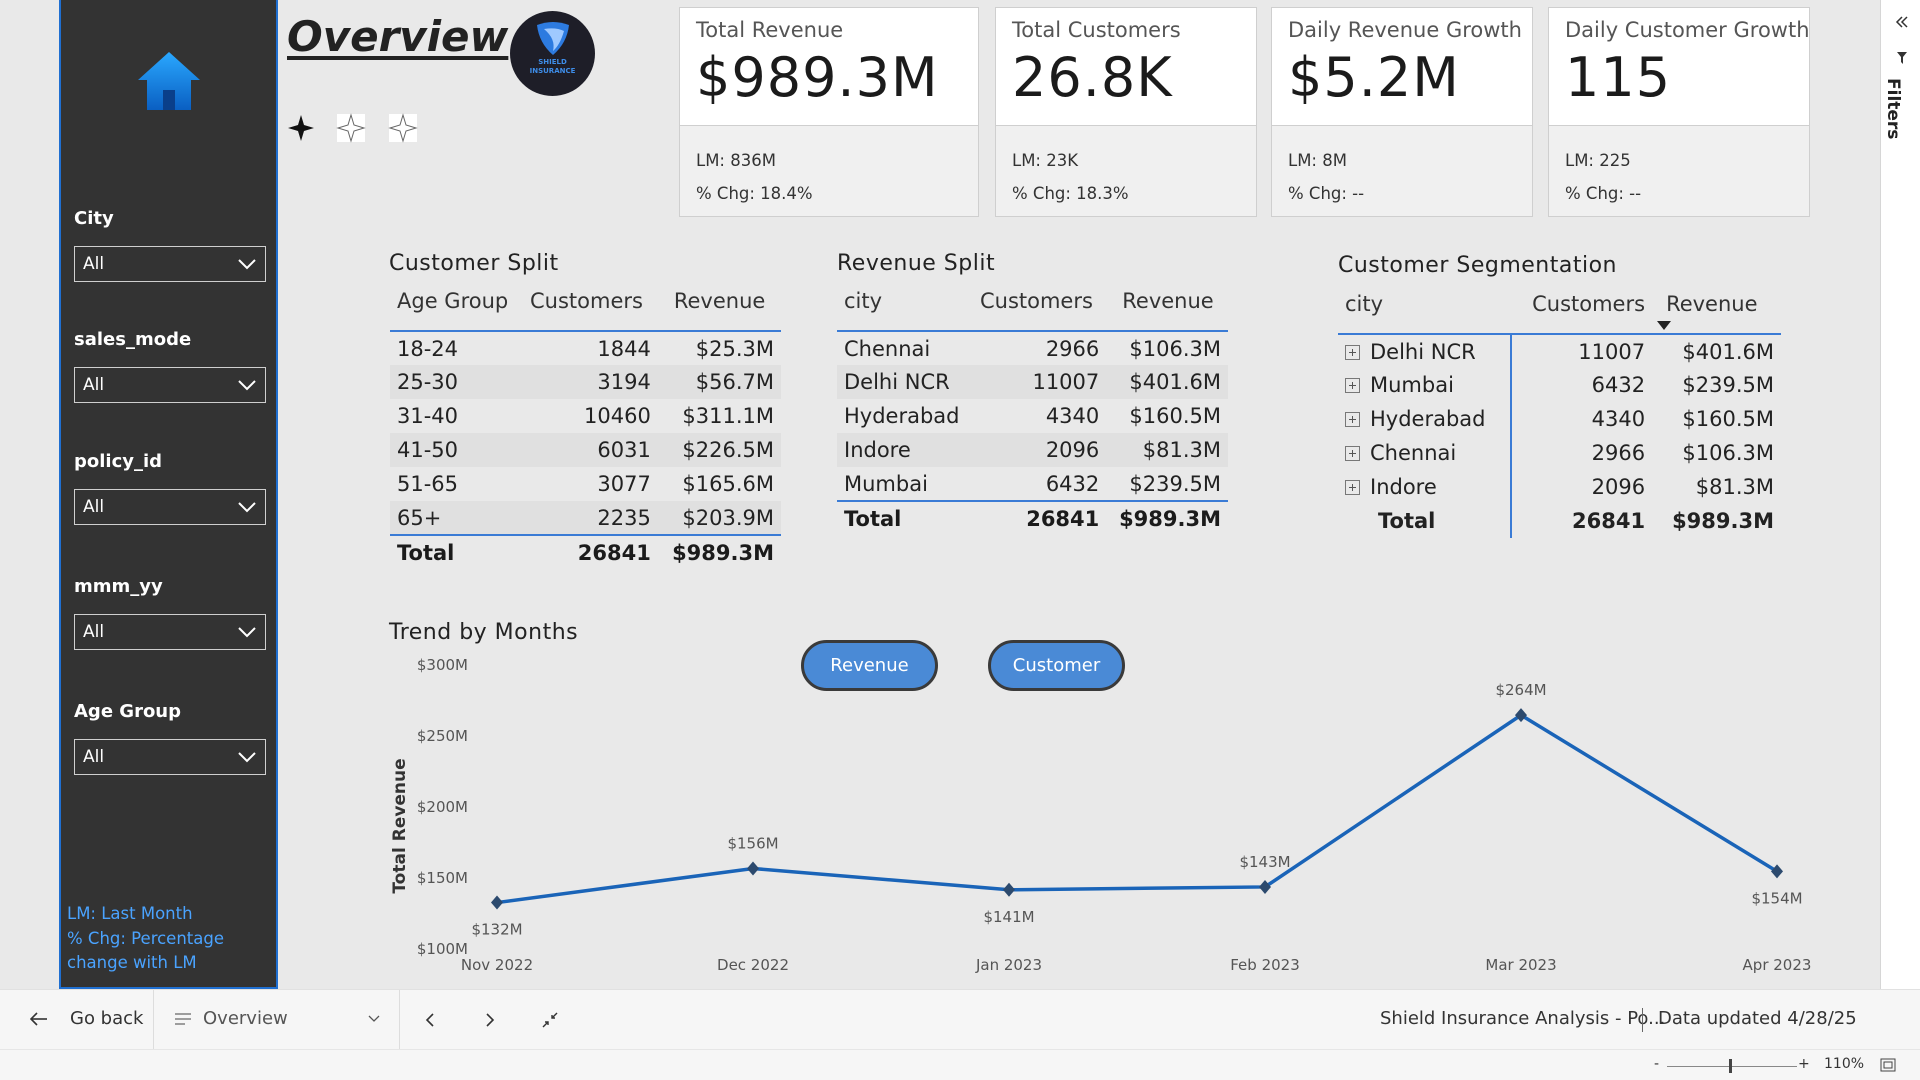 Image resolution: width=1920 pixels, height=1080 pixels. What do you see at coordinates (132, 962) in the screenshot?
I see `legend-note-line: change with LM` at bounding box center [132, 962].